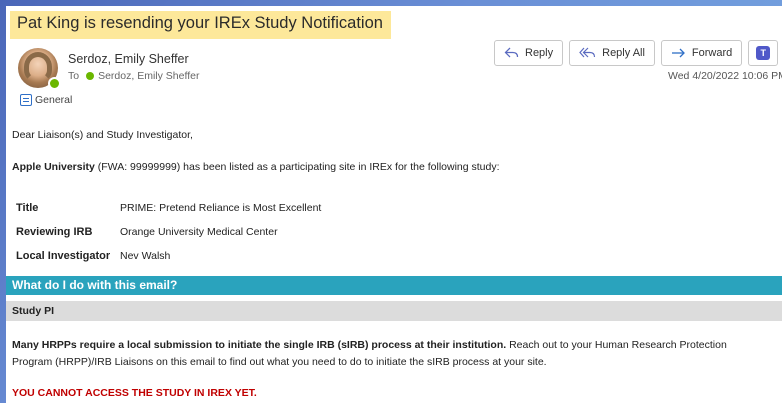 This screenshot has width=782, height=403. I want to click on tag-icon, so click(26, 100).